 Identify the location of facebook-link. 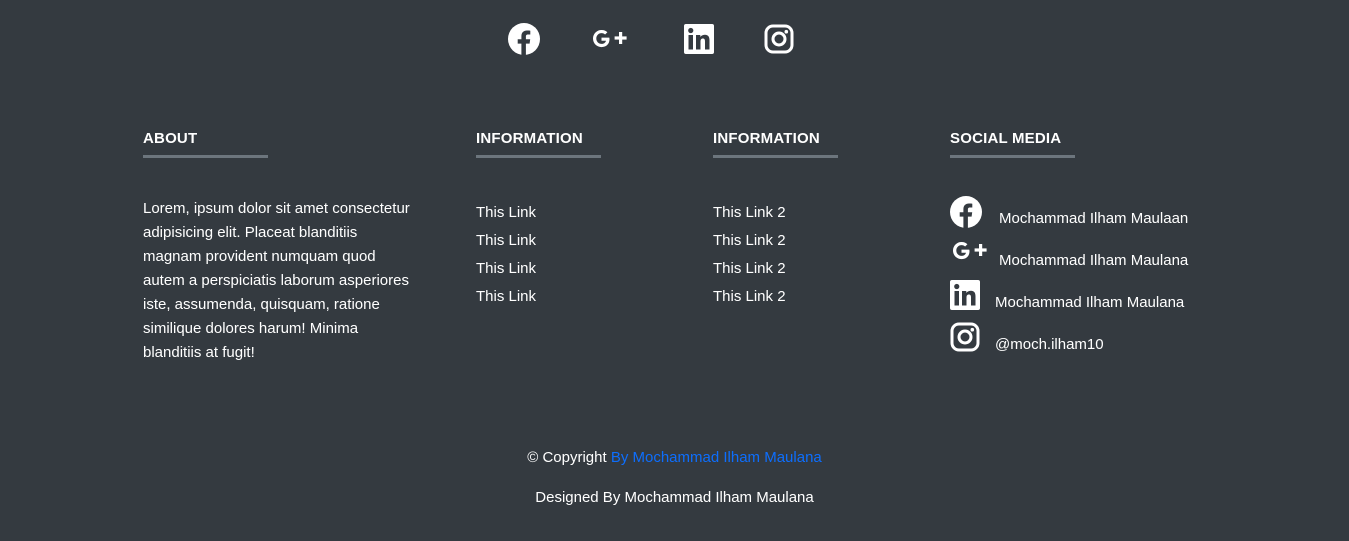
(524, 39).